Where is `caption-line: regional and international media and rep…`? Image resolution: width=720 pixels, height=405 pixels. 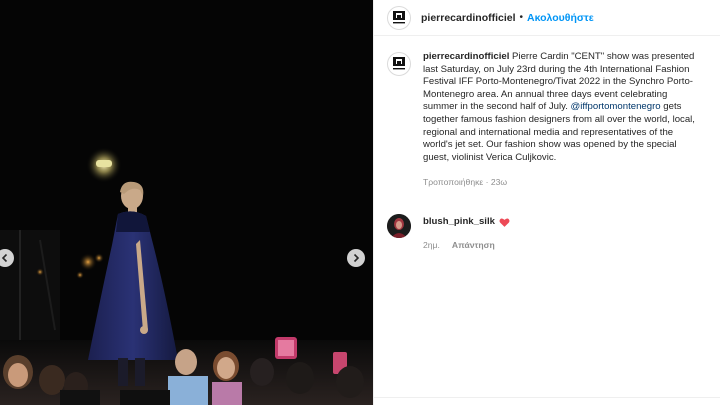
caption-line: regional and international media and rep… is located at coordinates (548, 132).